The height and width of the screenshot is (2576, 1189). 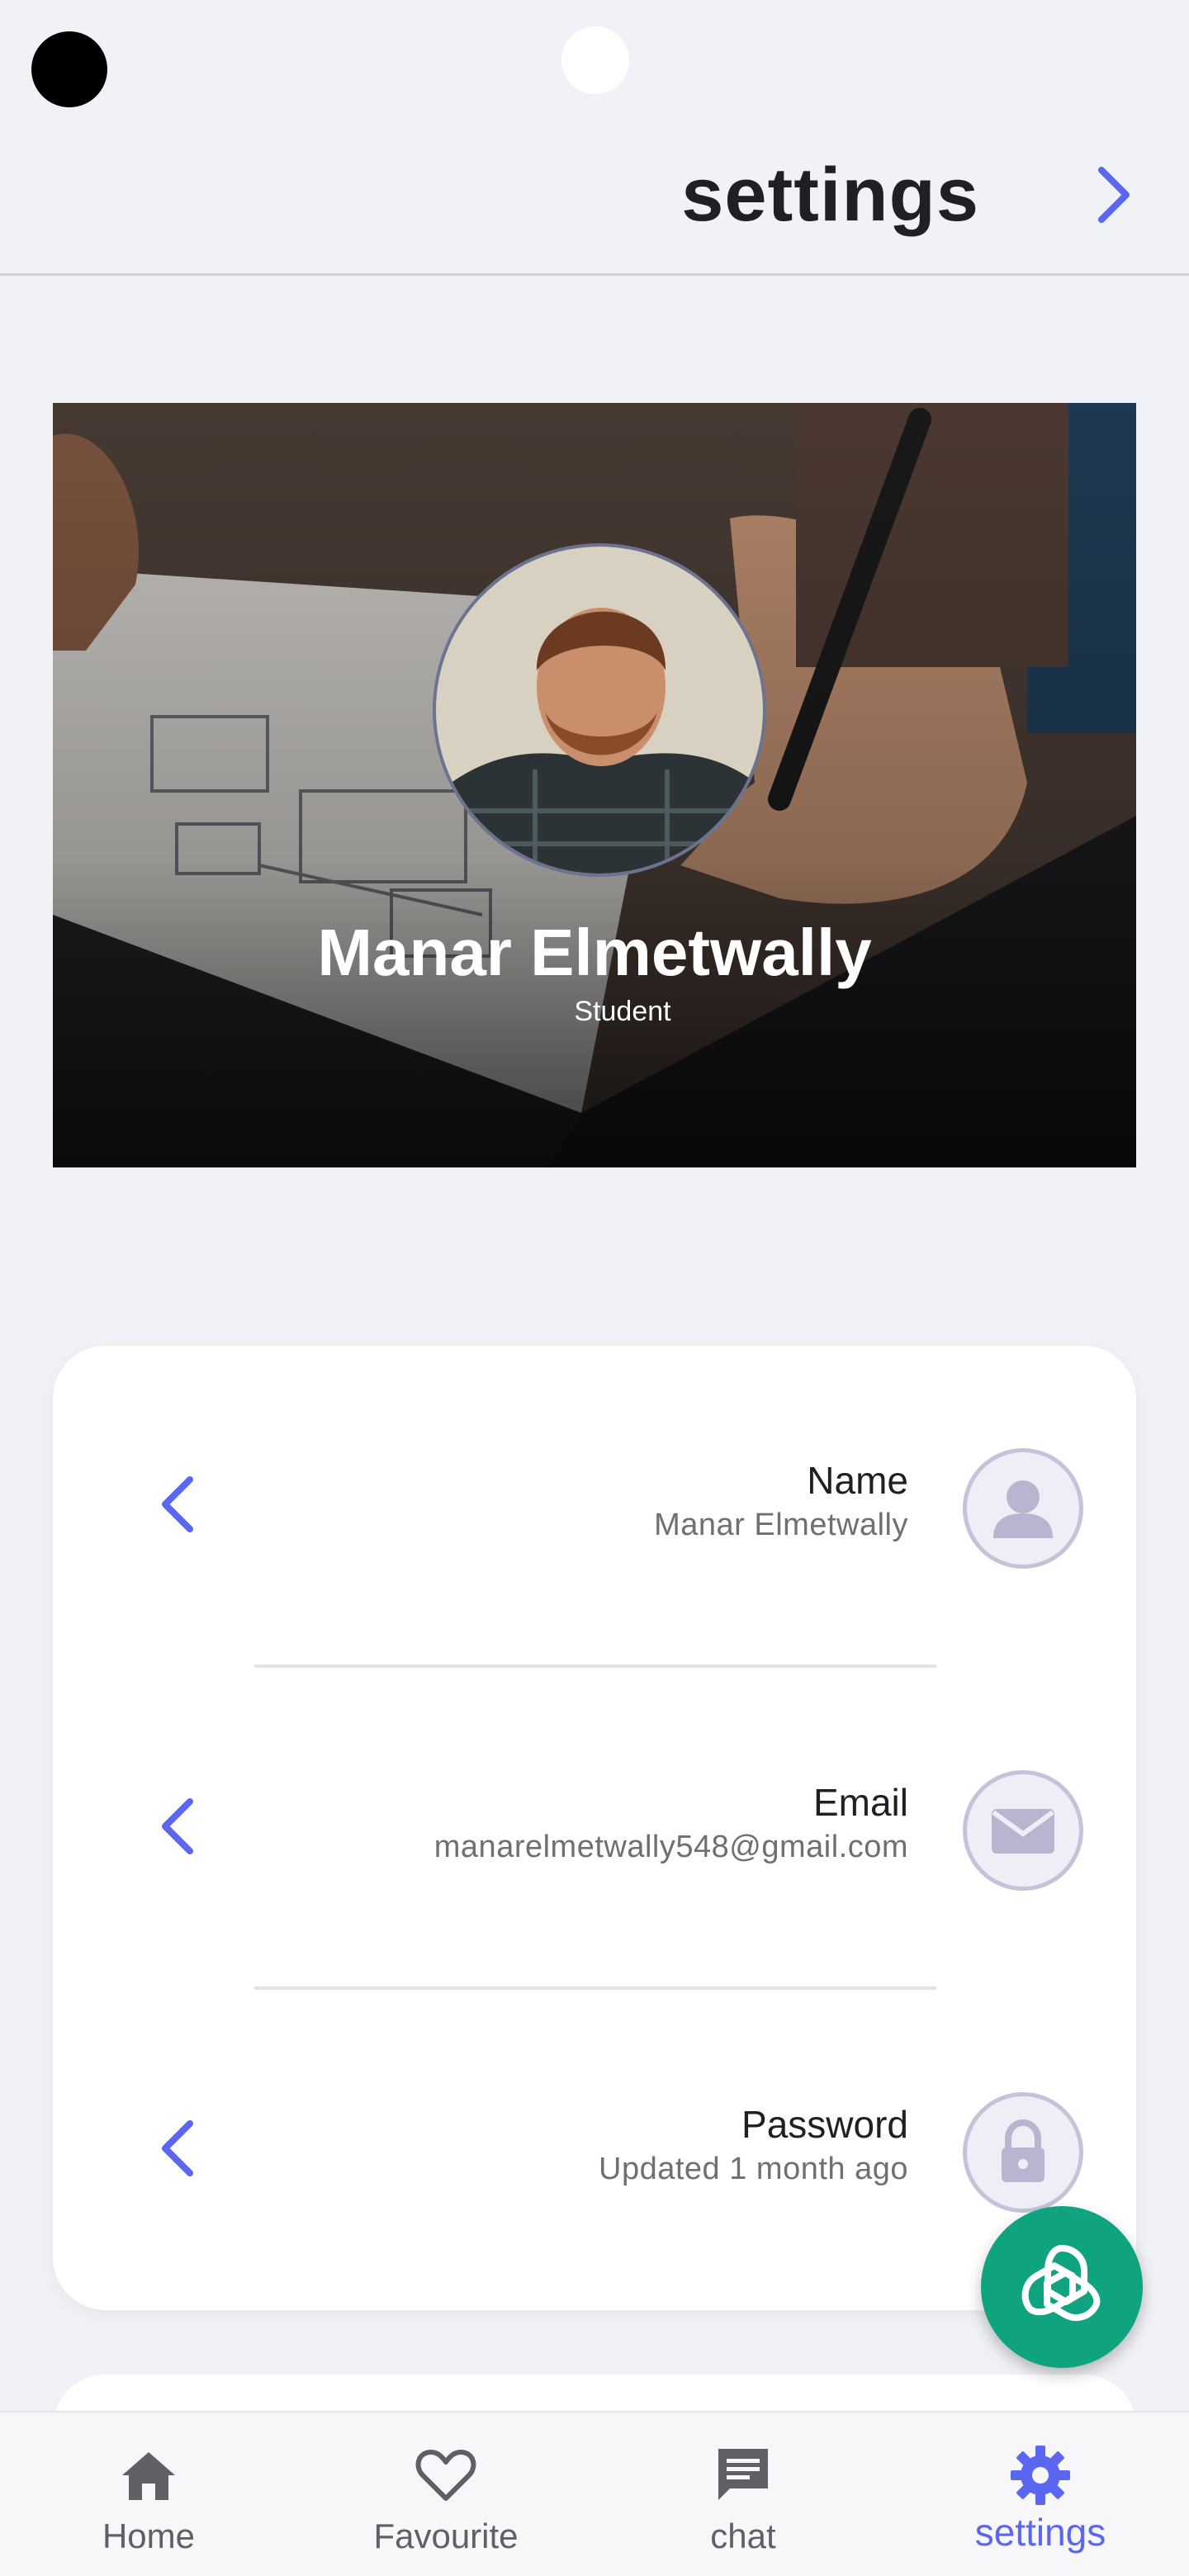 What do you see at coordinates (1023, 2152) in the screenshot?
I see `lock-icon` at bounding box center [1023, 2152].